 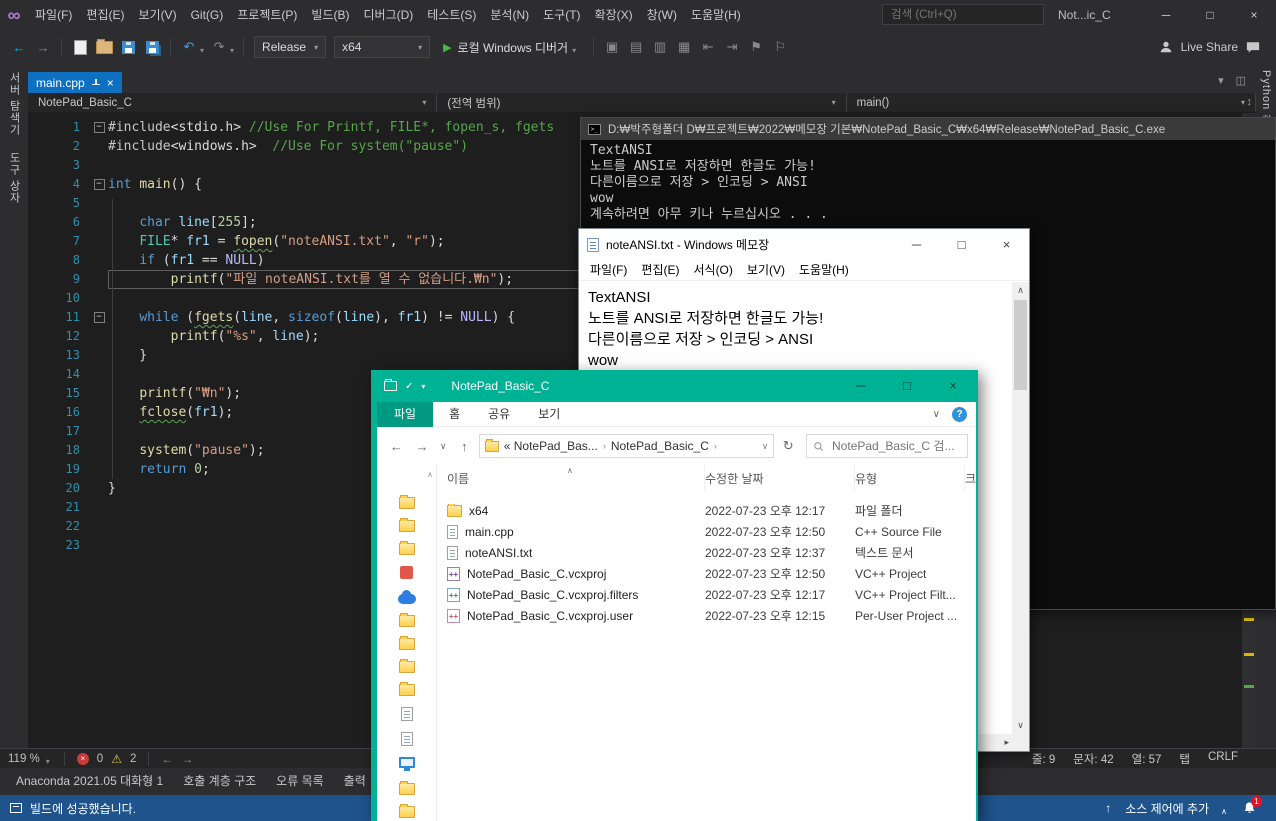 What do you see at coordinates (464, 446) in the screenshot?
I see `up-button: ↑` at bounding box center [464, 446].